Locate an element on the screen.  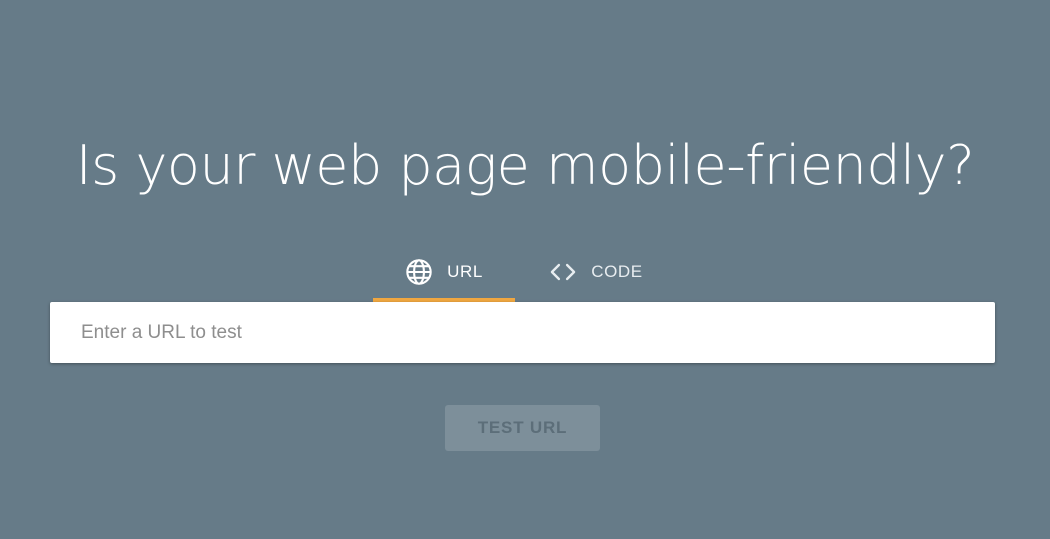
code-brackets-icon is located at coordinates (563, 272).